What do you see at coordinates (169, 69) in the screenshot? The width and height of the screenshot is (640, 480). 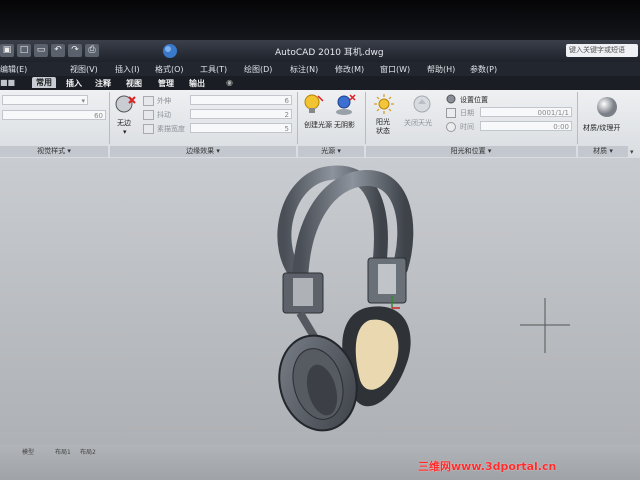 I see `menu-format: 格式(O)` at bounding box center [169, 69].